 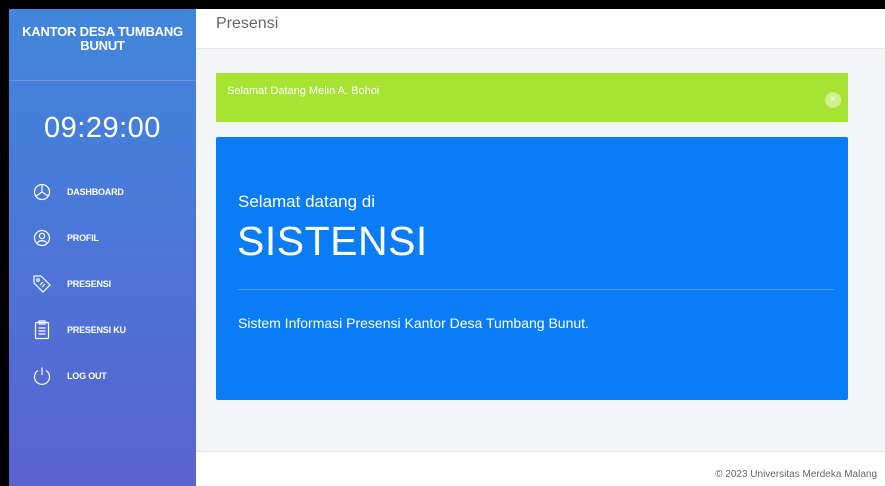 What do you see at coordinates (42, 284) in the screenshot?
I see `tag-icon` at bounding box center [42, 284].